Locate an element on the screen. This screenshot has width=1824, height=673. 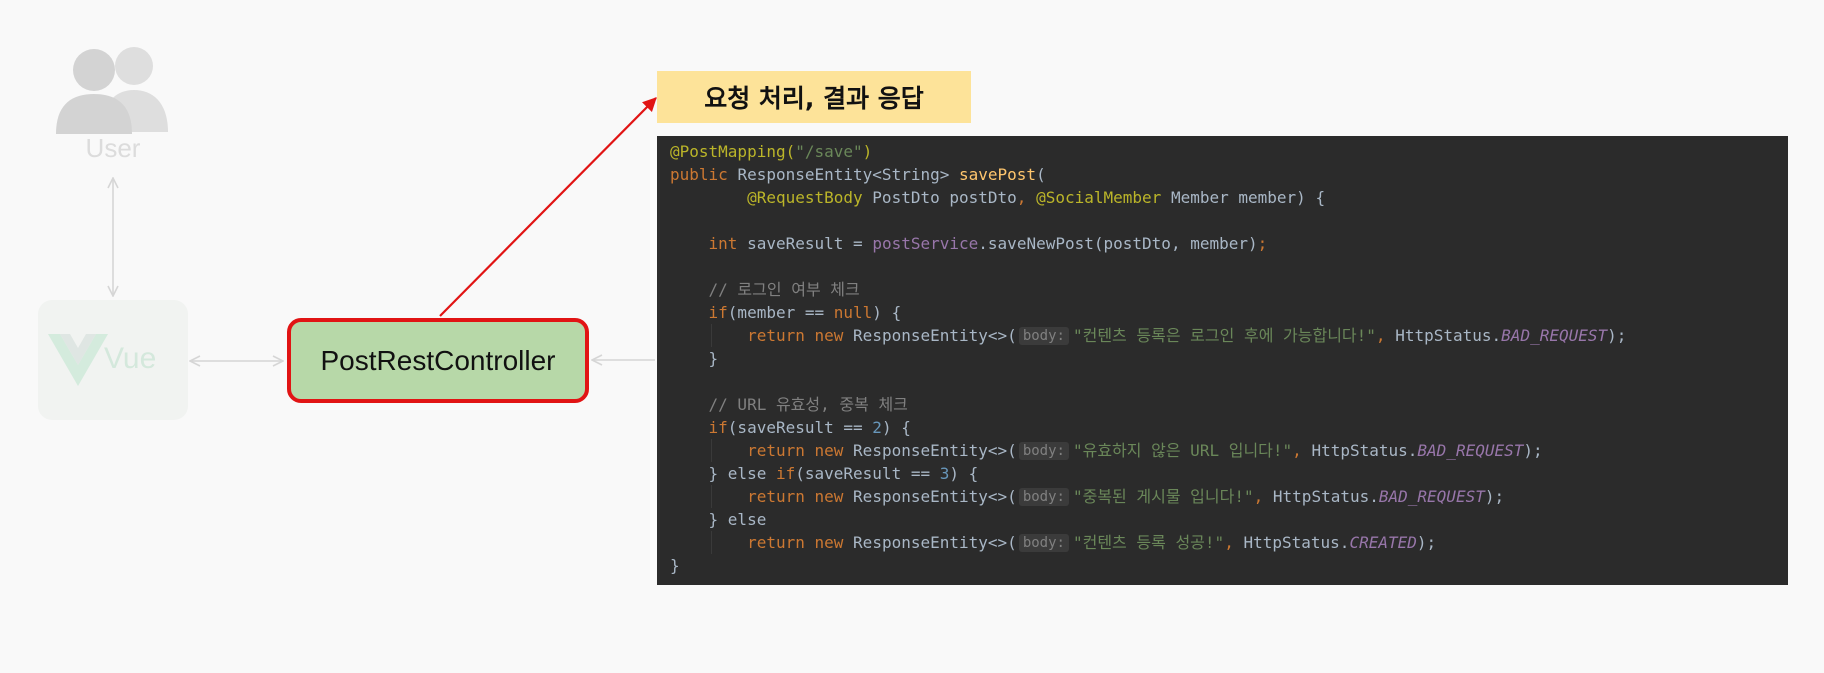
users-icon is located at coordinates (112, 90).